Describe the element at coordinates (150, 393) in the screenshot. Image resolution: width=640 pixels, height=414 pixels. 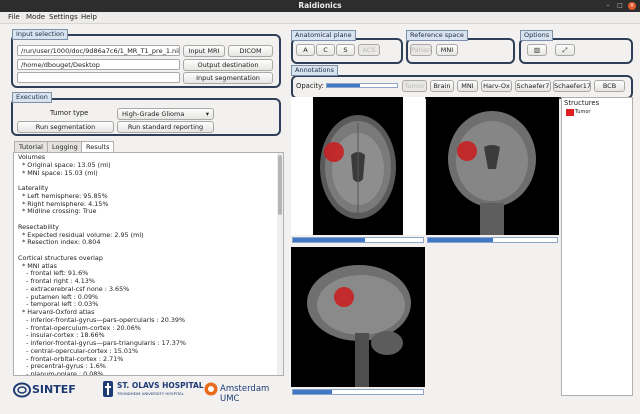
I see `st-olavs-subtitle: TRONDHEIM UNIVERSITY HOSPITAL` at that location.